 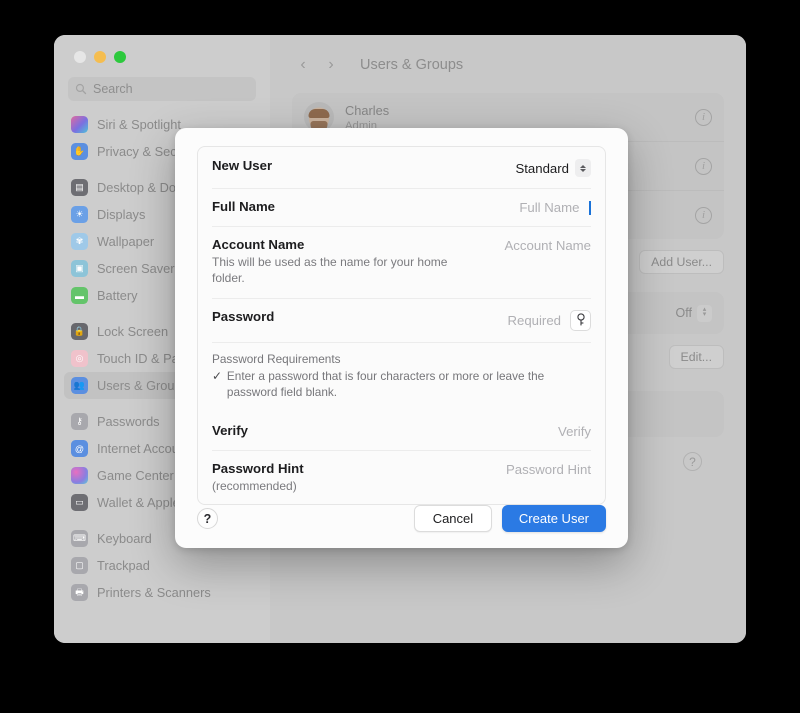 I want to click on new-user-label: New User, so click(x=242, y=165).